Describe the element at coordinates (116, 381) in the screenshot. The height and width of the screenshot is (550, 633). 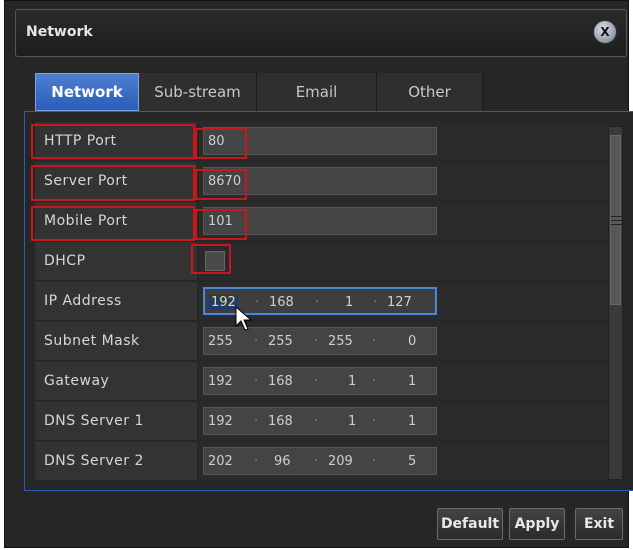
I see `gateway-label: Gateway` at that location.